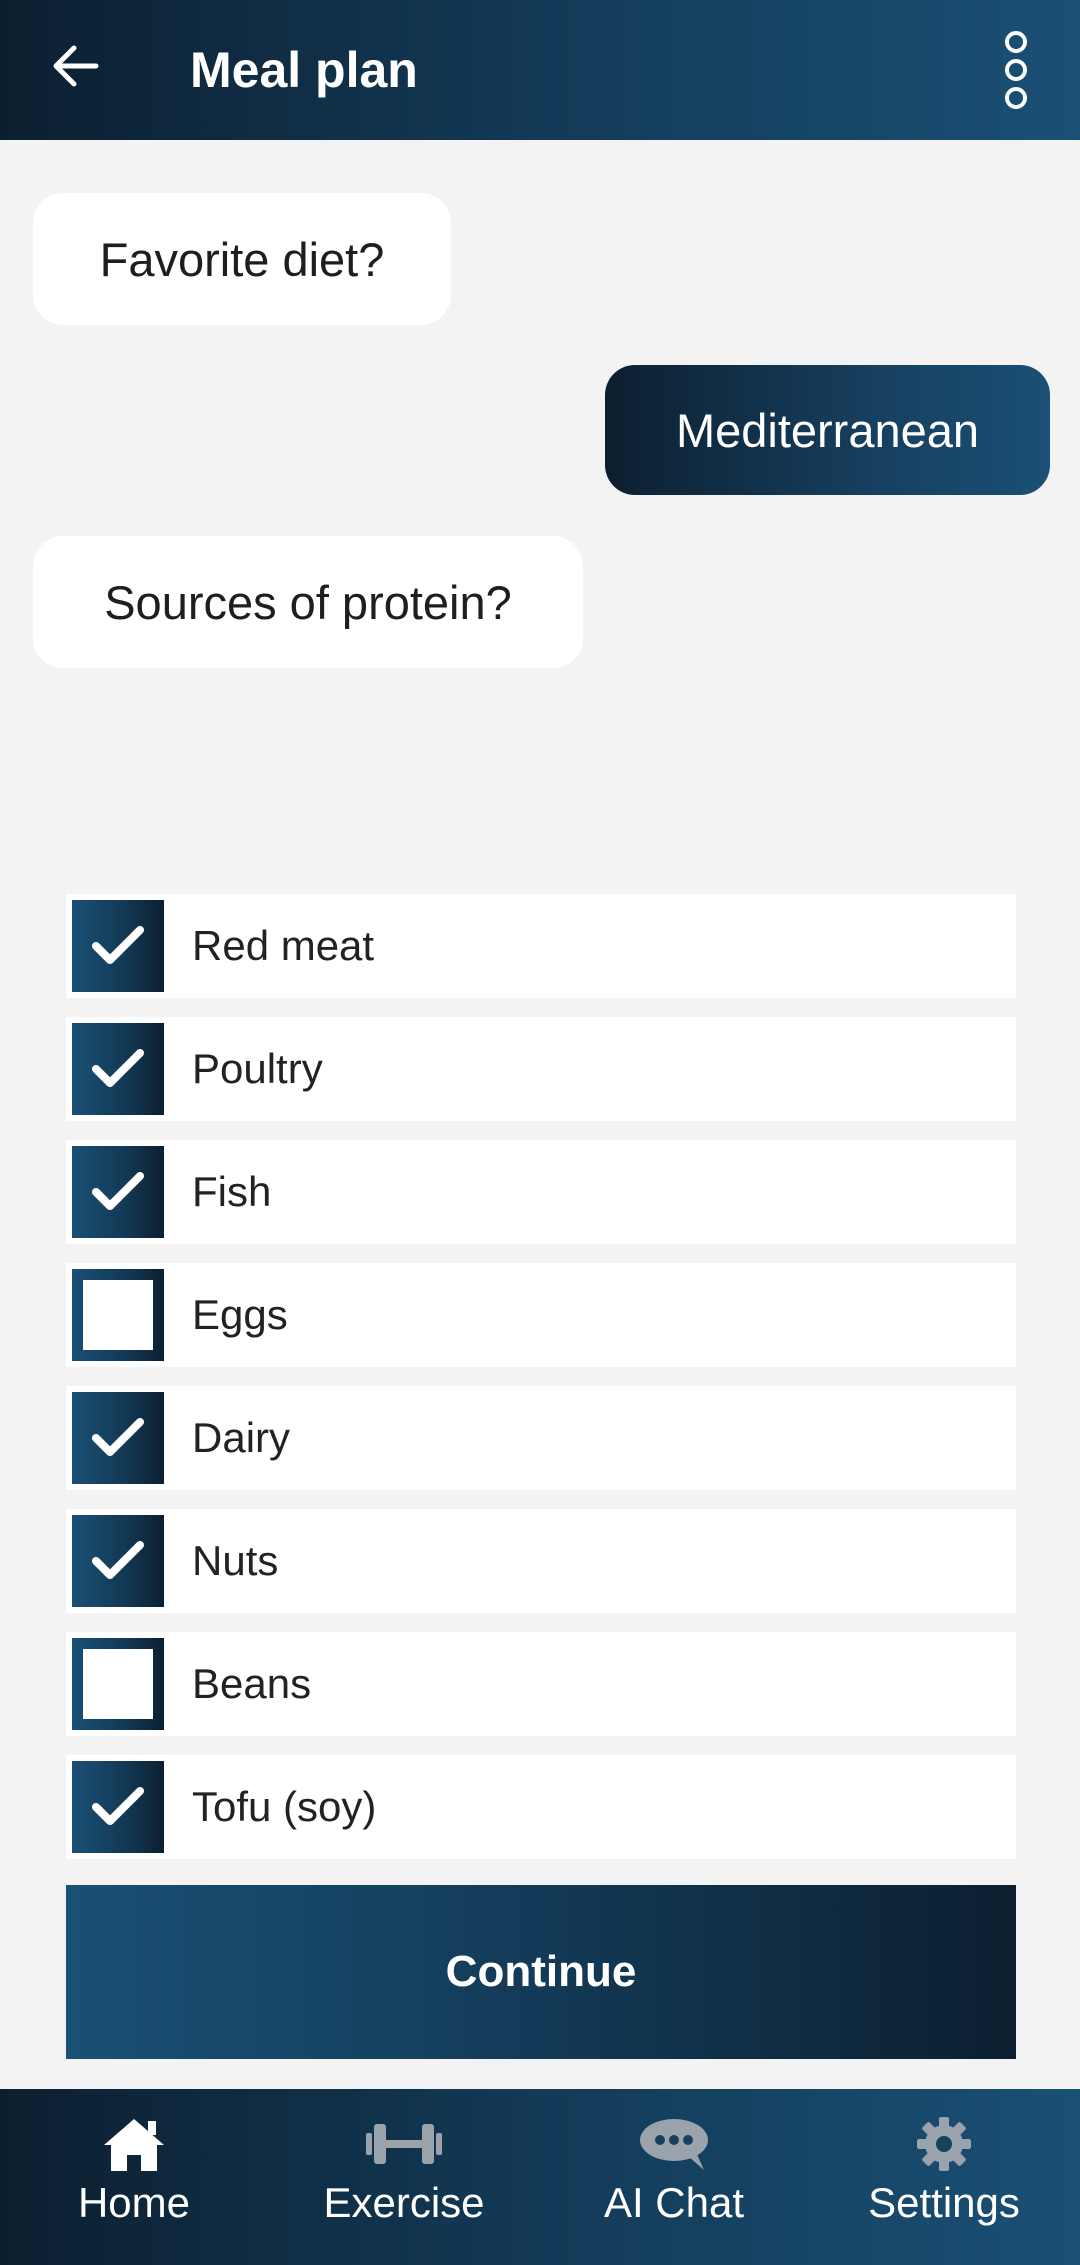 The height and width of the screenshot is (2265, 1080). I want to click on question-bubble-protein: Sources of protein?, so click(308, 602).